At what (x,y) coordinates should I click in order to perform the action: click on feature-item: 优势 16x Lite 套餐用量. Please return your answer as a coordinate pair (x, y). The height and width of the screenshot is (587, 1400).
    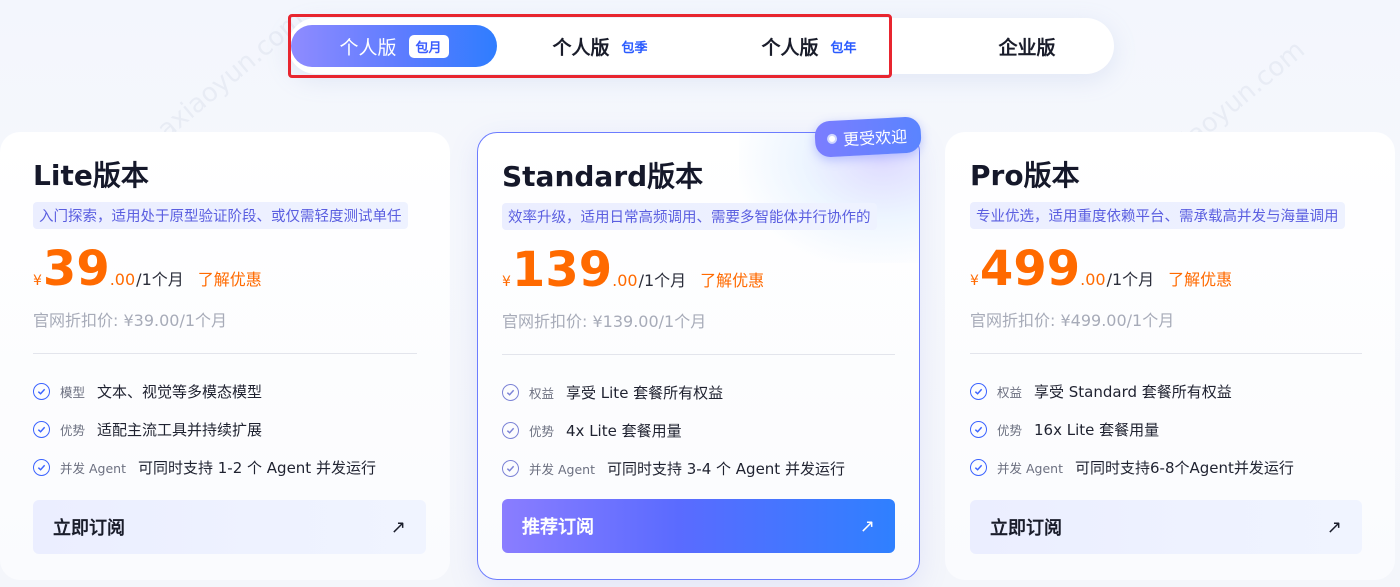
    Looking at the image, I should click on (1166, 429).